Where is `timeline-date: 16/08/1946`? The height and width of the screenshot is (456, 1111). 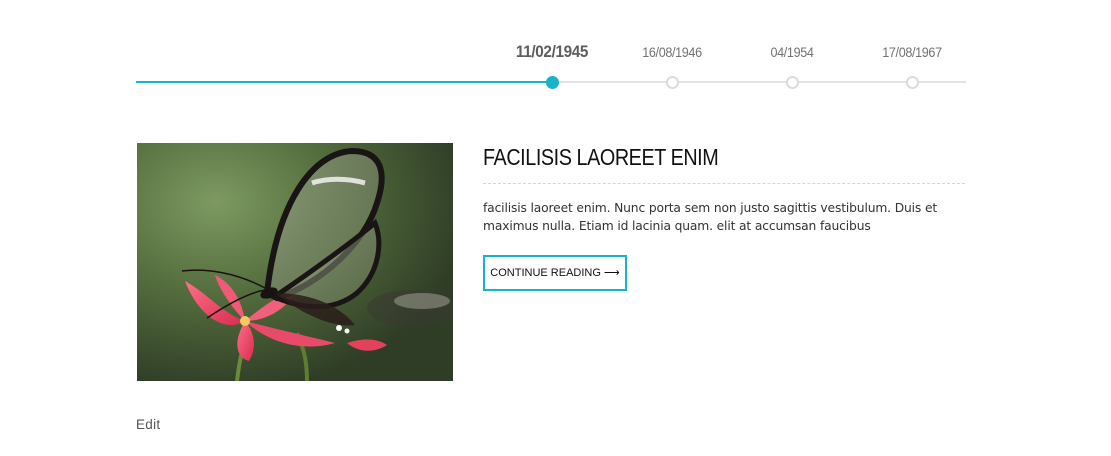 timeline-date: 16/08/1946 is located at coordinates (672, 52).